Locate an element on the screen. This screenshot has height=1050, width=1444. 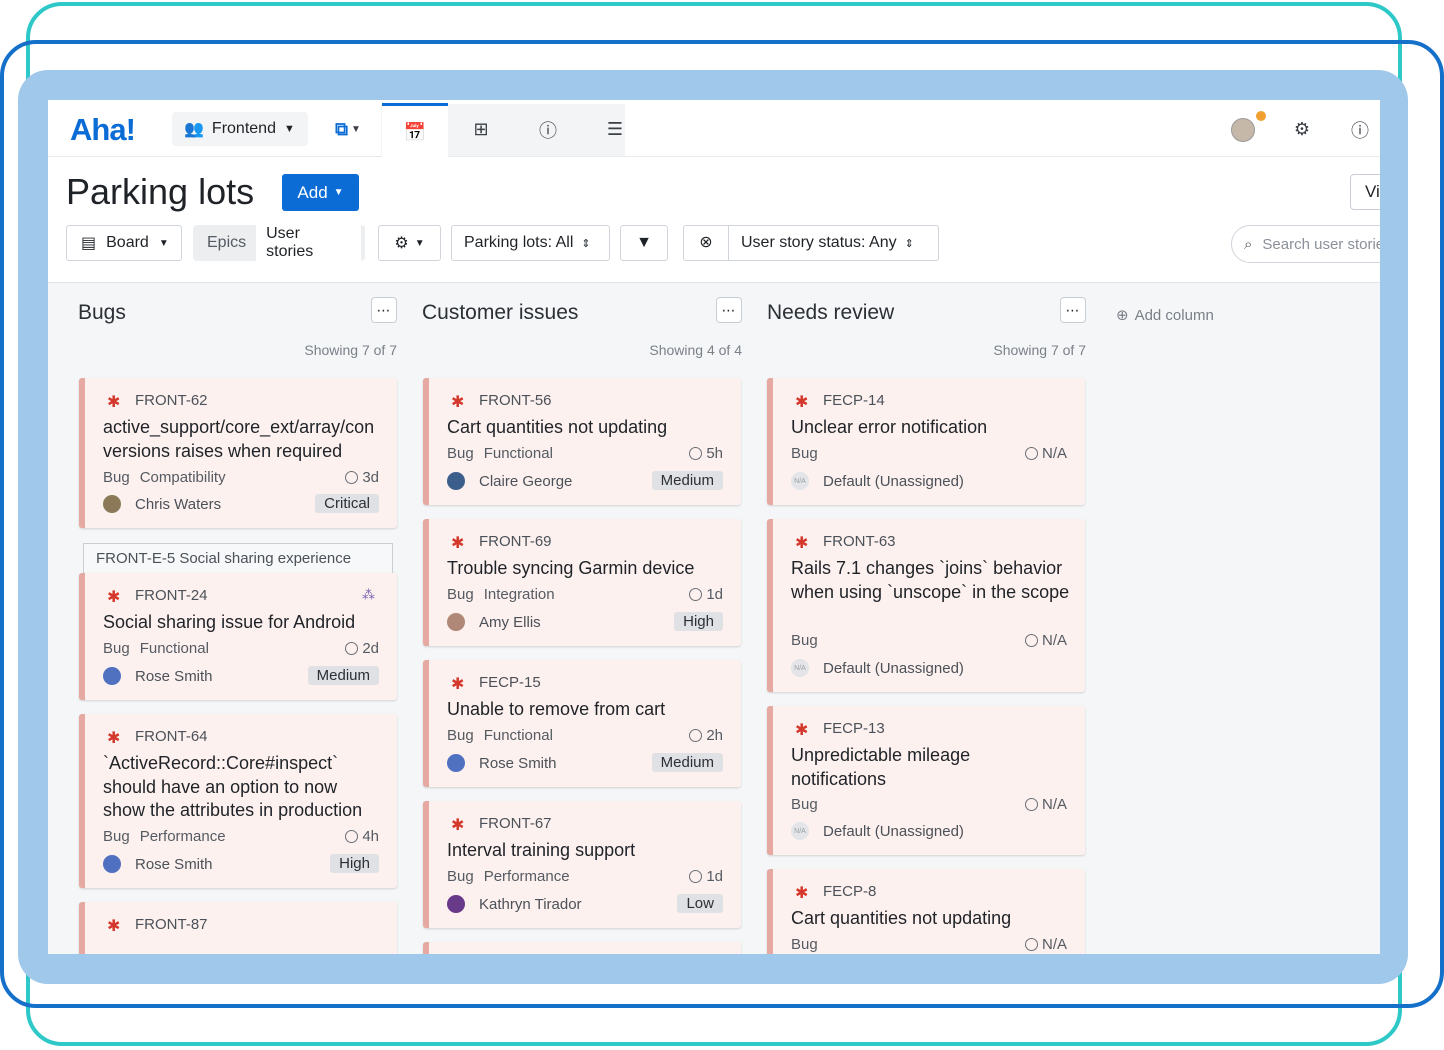
estimate-value: 1d is located at coordinates (714, 876).